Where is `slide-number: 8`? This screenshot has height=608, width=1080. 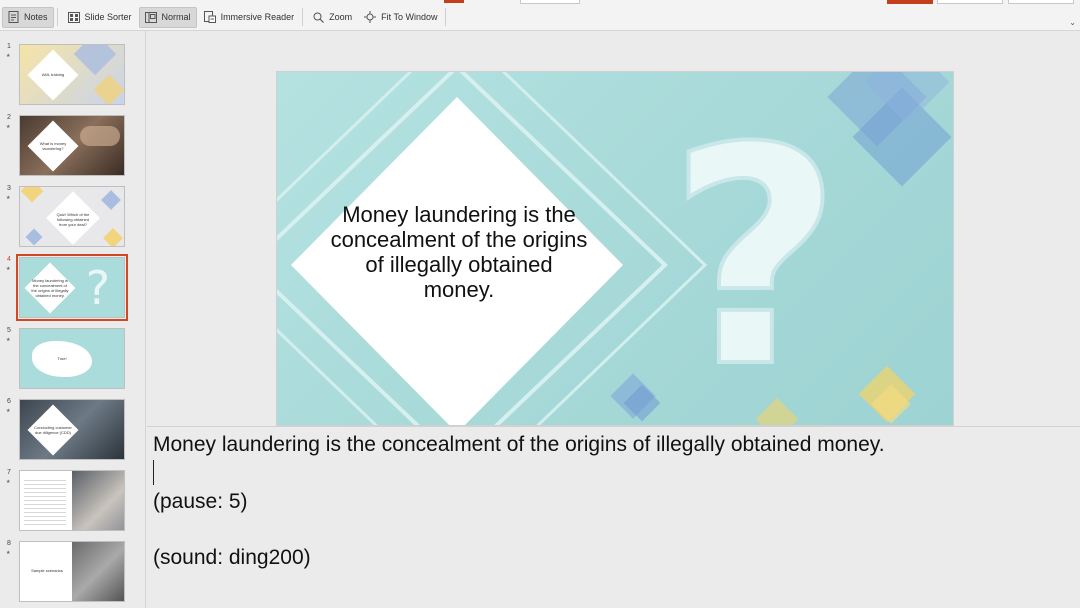 slide-number: 8 is located at coordinates (9, 543).